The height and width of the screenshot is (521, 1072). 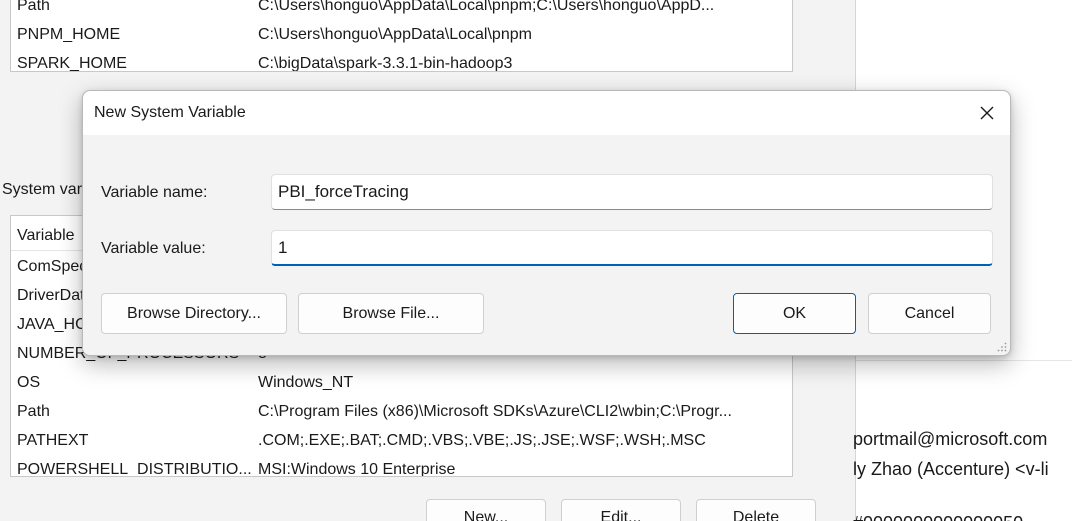 What do you see at coordinates (170, 112) in the screenshot?
I see `dialog-title: New System Variable` at bounding box center [170, 112].